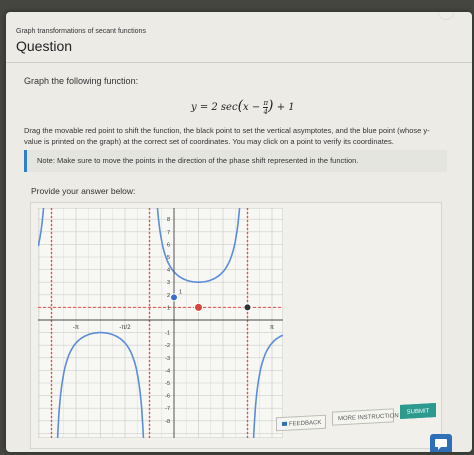 The image size is (474, 455). Describe the element at coordinates (125, 328) in the screenshot. I see `x-tick-label: -π/2` at that location.